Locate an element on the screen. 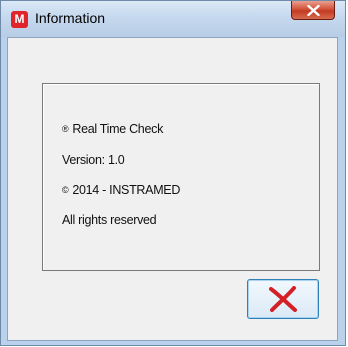 Image resolution: width=348 pixels, height=347 pixels. app-icon: M is located at coordinates (19, 19).